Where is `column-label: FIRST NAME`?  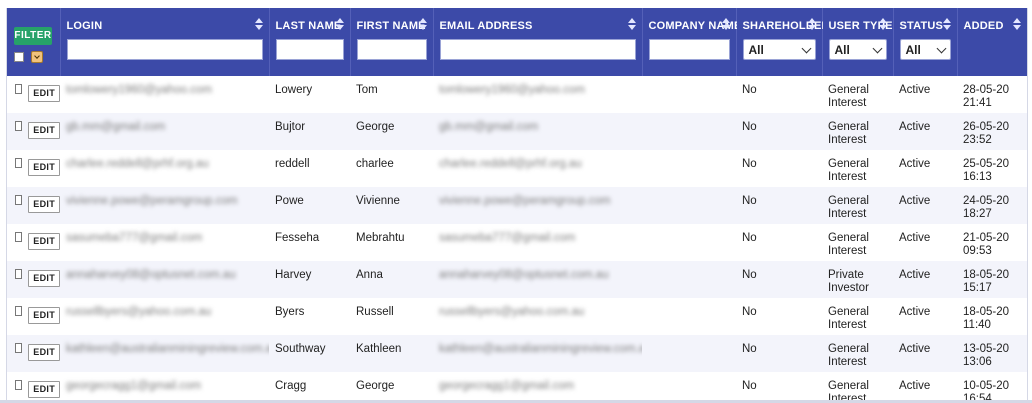
column-label: FIRST NAME is located at coordinates (391, 26).